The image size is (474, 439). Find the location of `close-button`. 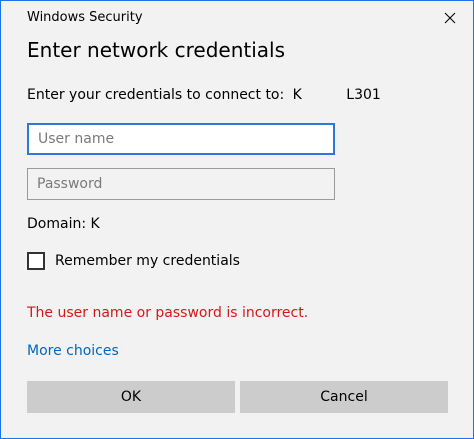

close-button is located at coordinates (450, 18).